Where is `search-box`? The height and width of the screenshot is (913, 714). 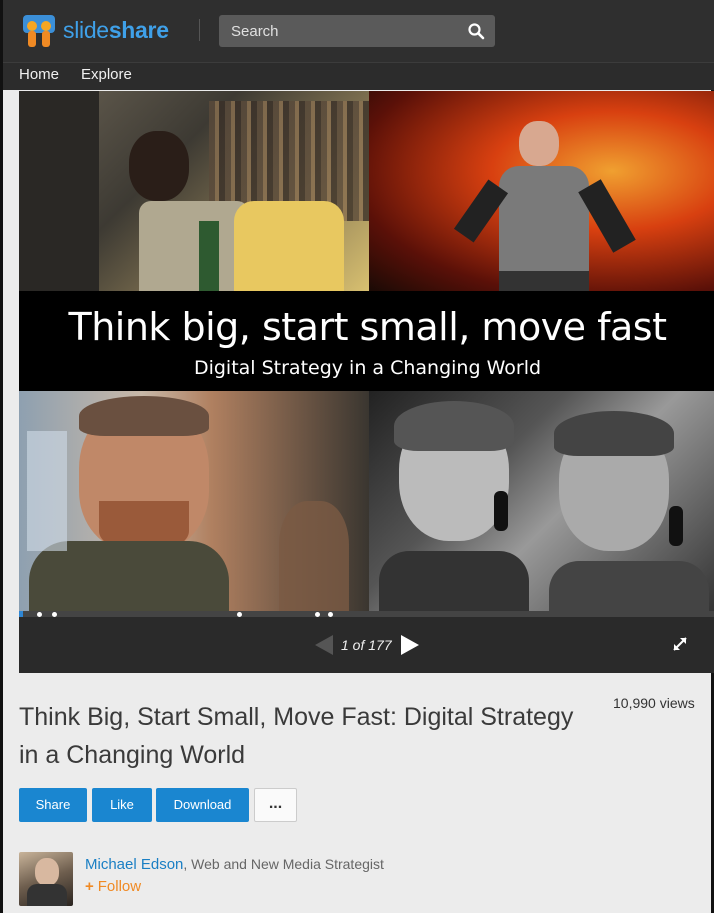
search-box is located at coordinates (357, 31).